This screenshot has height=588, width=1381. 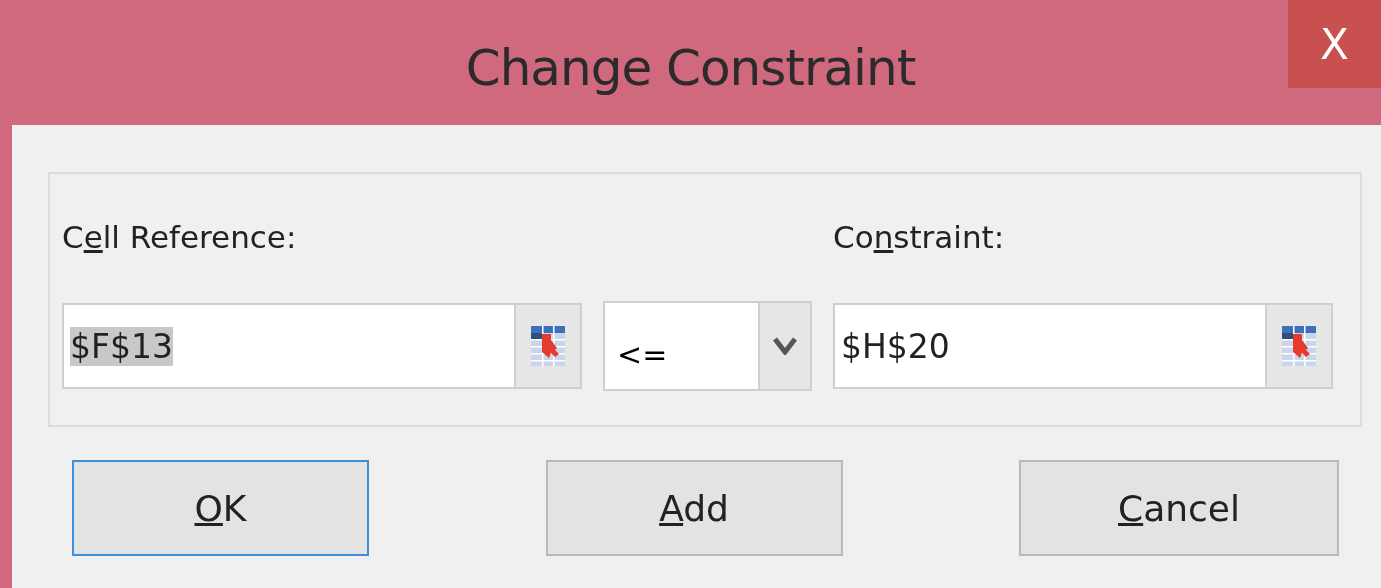 I want to click on constraint-label: Constraint:, so click(x=919, y=238).